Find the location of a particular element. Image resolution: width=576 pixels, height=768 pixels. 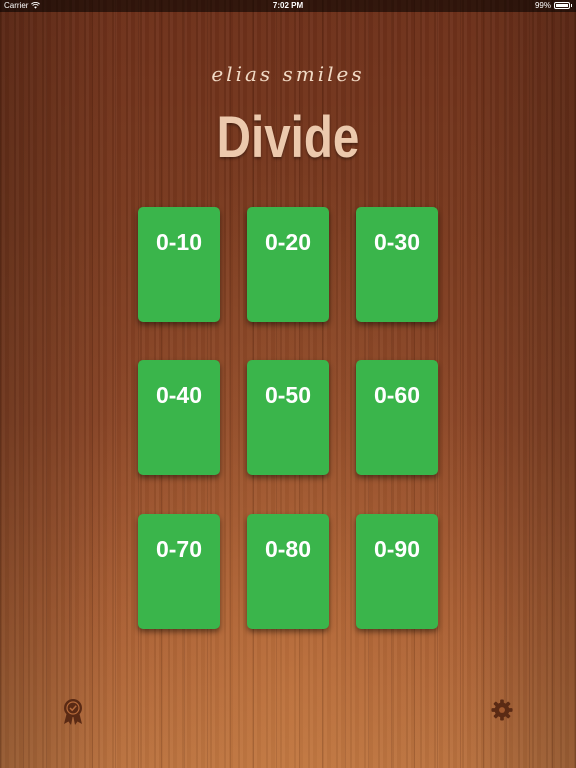

status-bar: Carrier 7:02 PM 99% is located at coordinates (288, 6).